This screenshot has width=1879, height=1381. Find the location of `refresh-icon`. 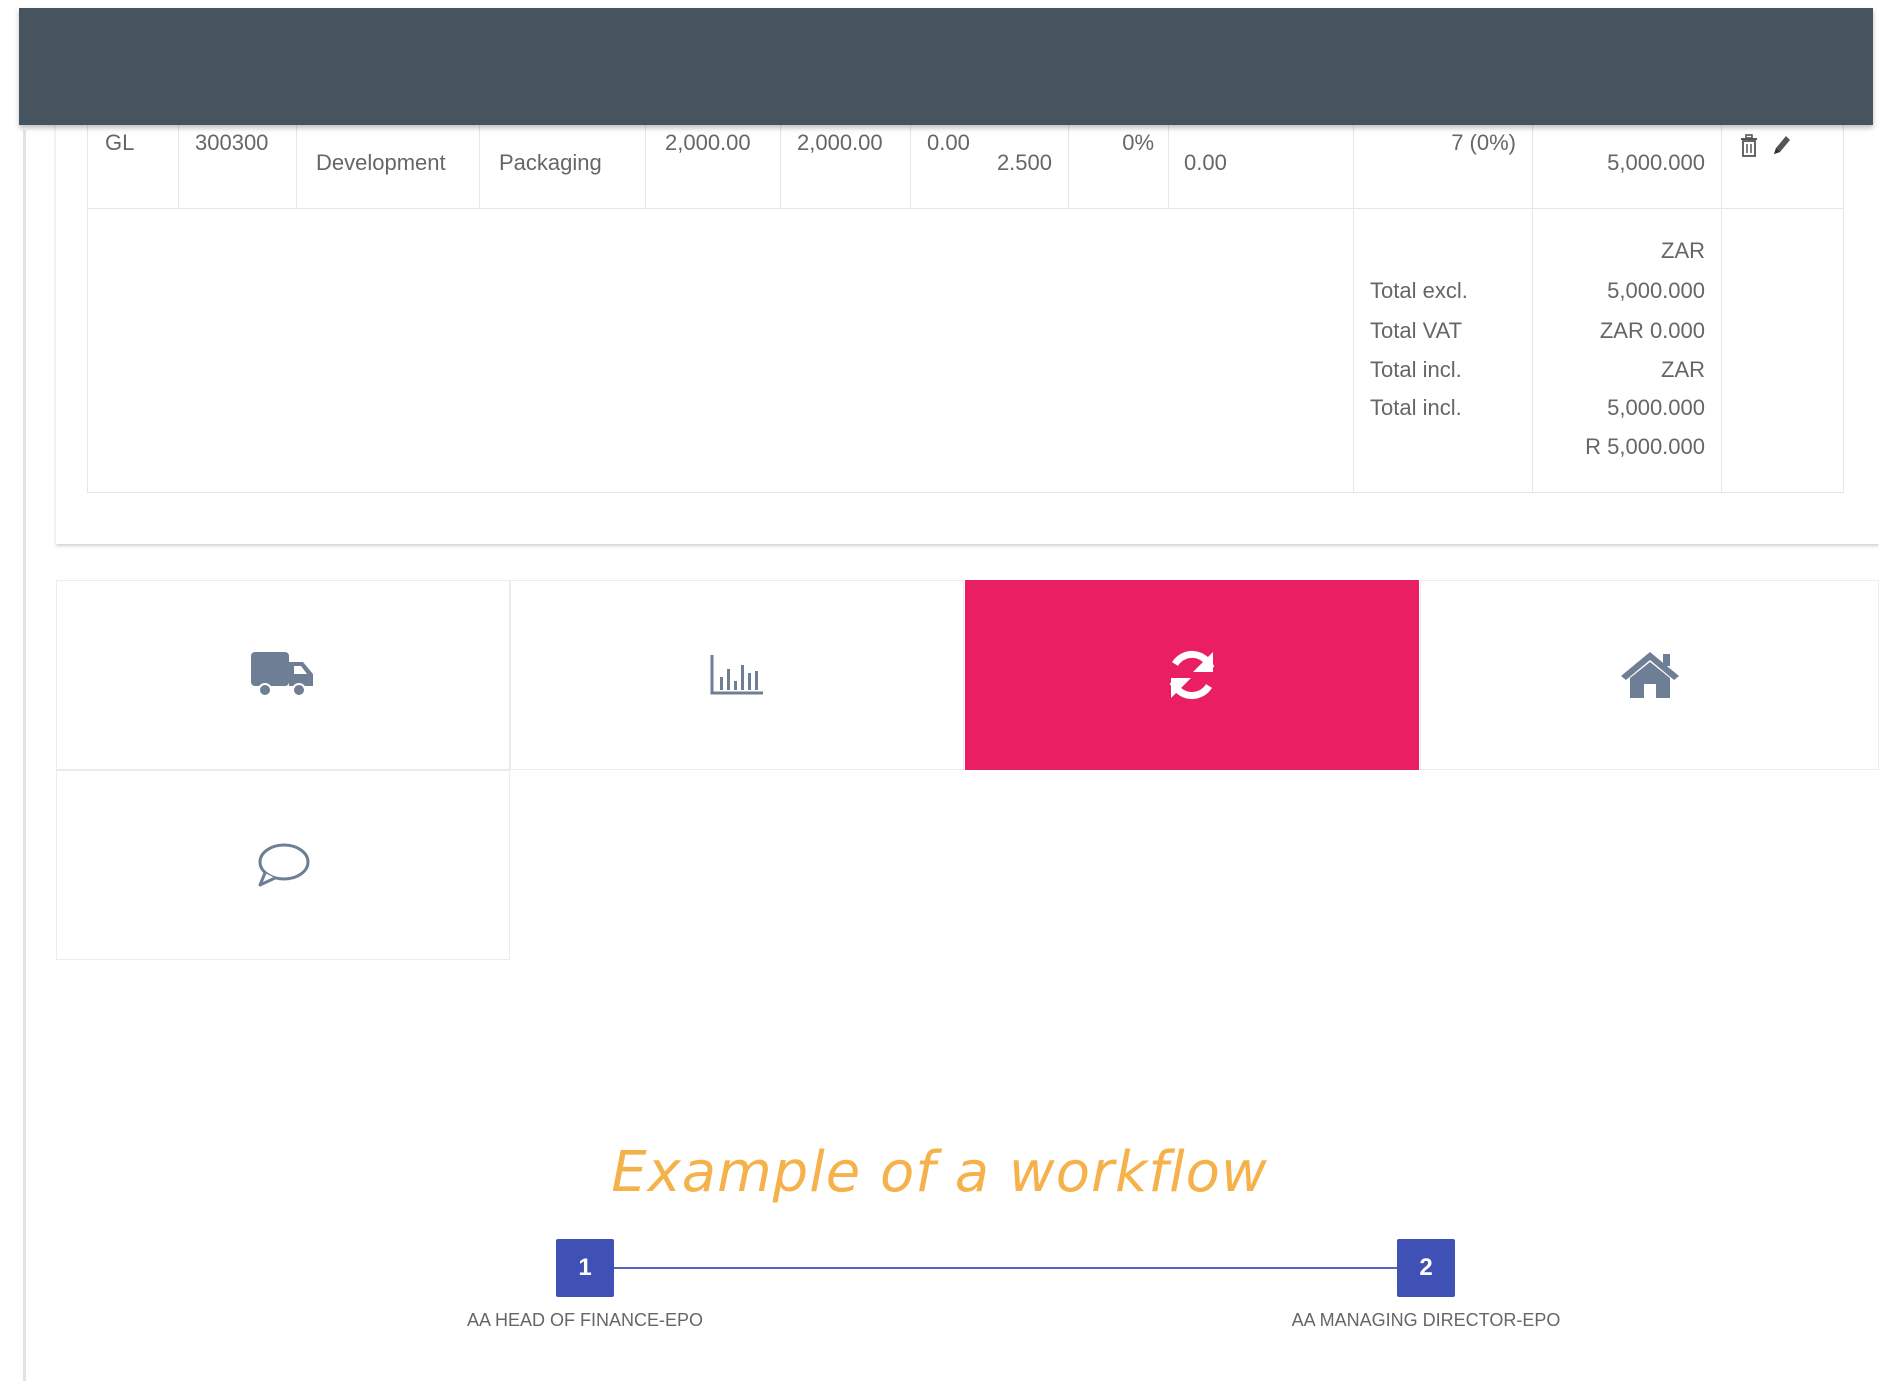

refresh-icon is located at coordinates (1192, 675).